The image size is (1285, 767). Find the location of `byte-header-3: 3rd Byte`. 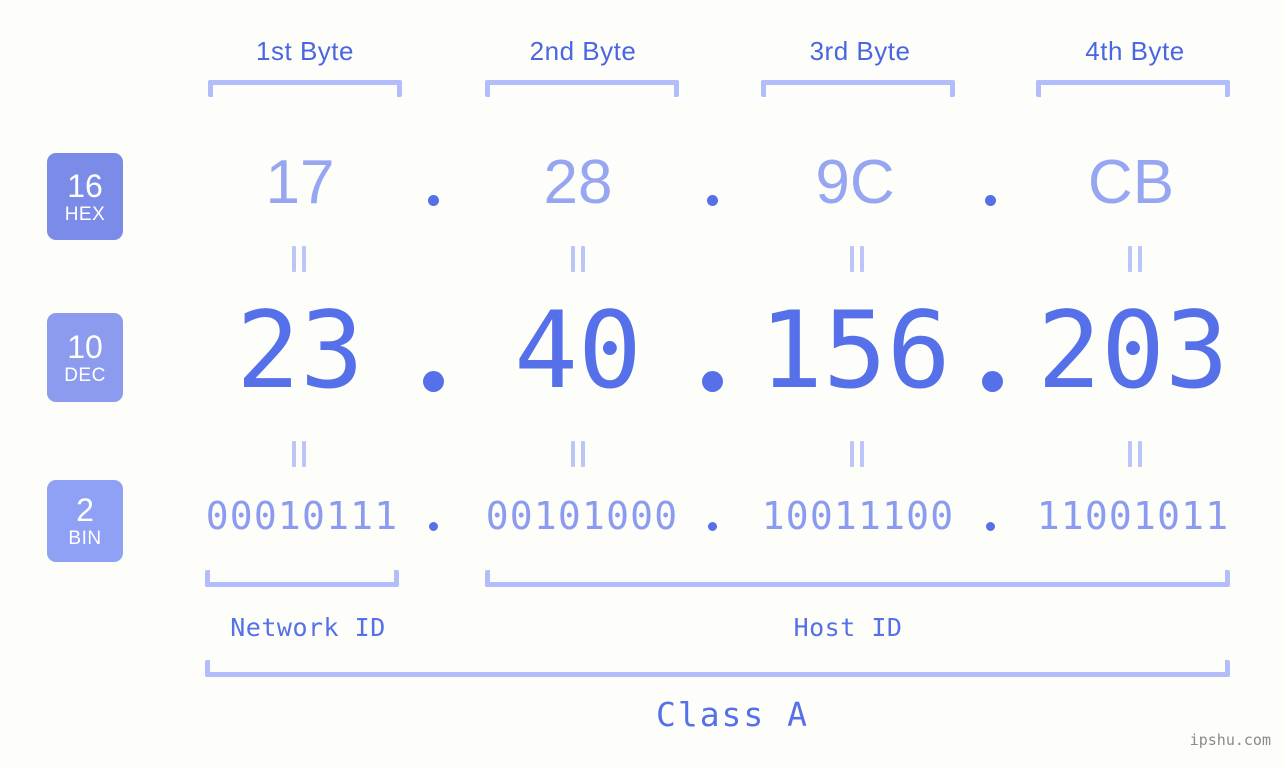

byte-header-3: 3rd Byte is located at coordinates (860, 51).